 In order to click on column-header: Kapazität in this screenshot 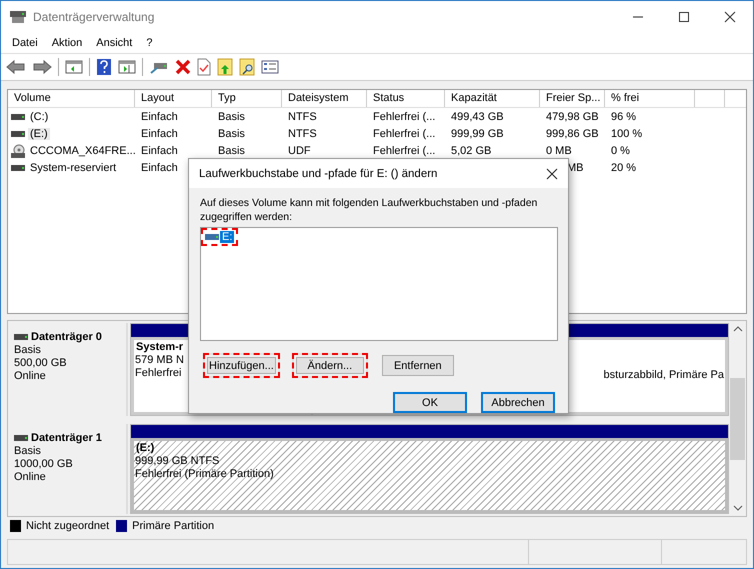, I will do `click(492, 98)`.